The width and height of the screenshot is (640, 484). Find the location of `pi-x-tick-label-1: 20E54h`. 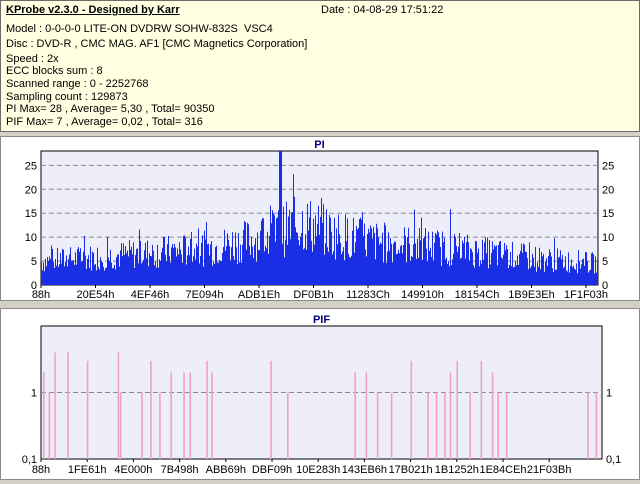

pi-x-tick-label-1: 20E54h is located at coordinates (96, 294).